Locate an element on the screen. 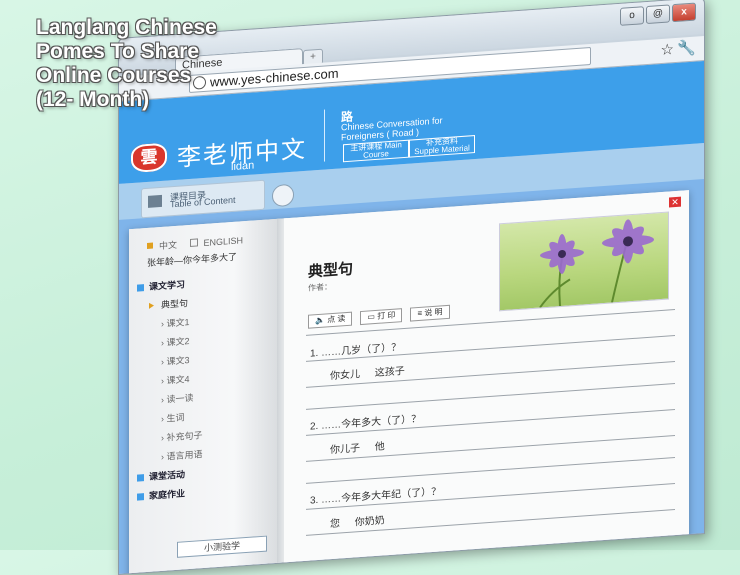 The image size is (740, 575). radio-chinese-icon is located at coordinates (150, 245).